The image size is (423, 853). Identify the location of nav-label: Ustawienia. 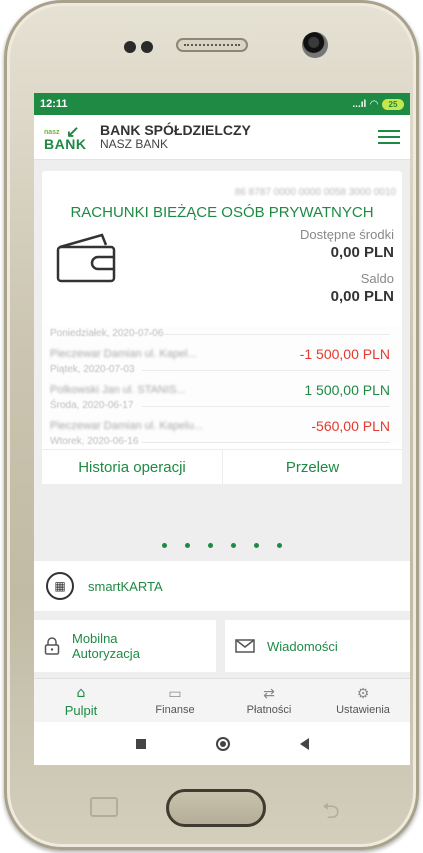
(363, 710).